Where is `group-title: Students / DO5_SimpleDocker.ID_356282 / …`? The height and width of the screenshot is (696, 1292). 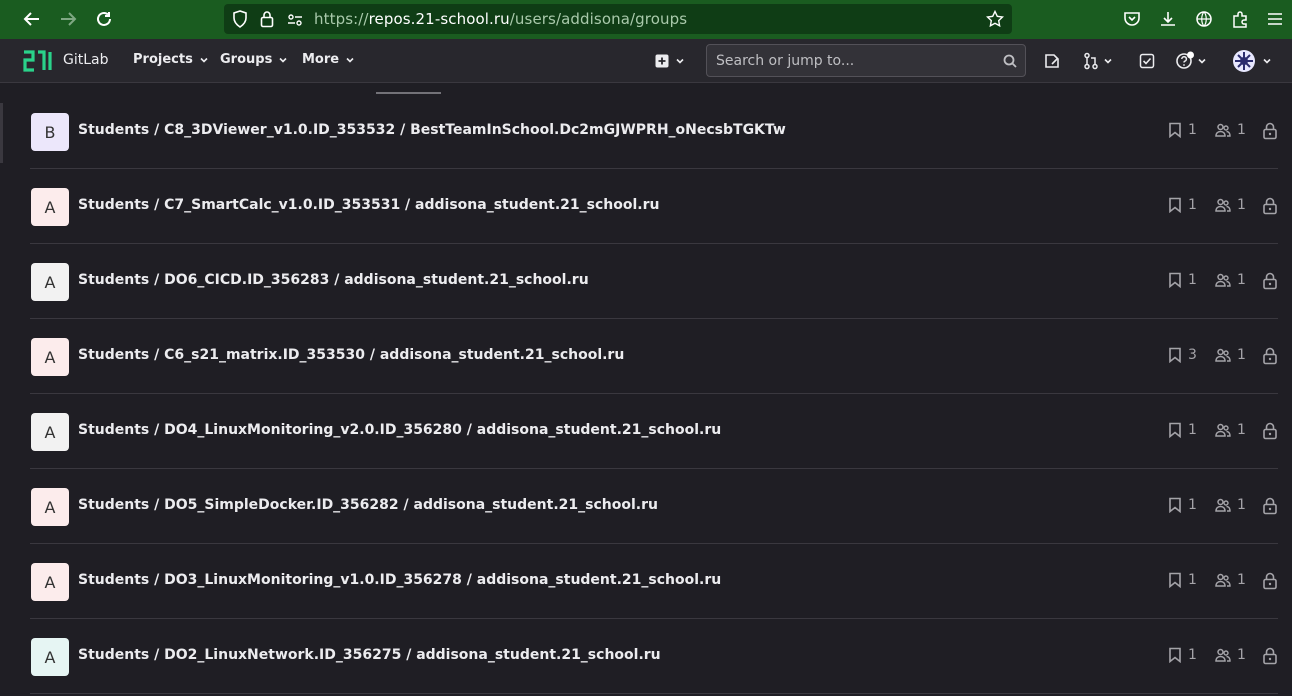 group-title: Students / DO5_SimpleDocker.ID_356282 / … is located at coordinates (368, 505).